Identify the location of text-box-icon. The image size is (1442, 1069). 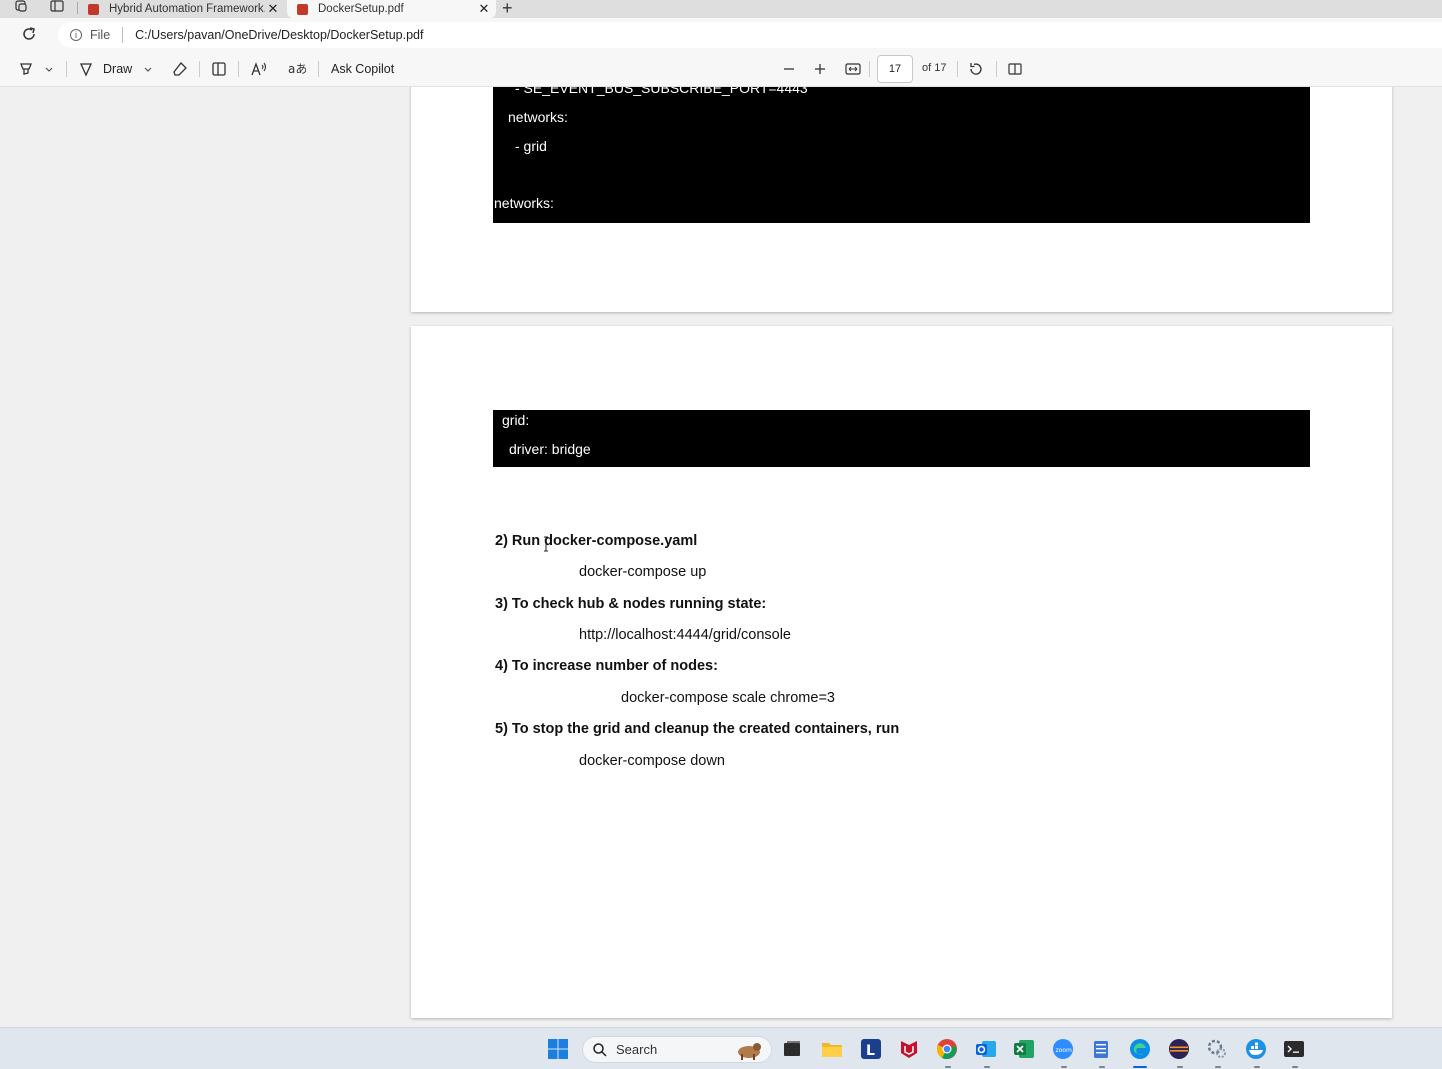
(219, 69).